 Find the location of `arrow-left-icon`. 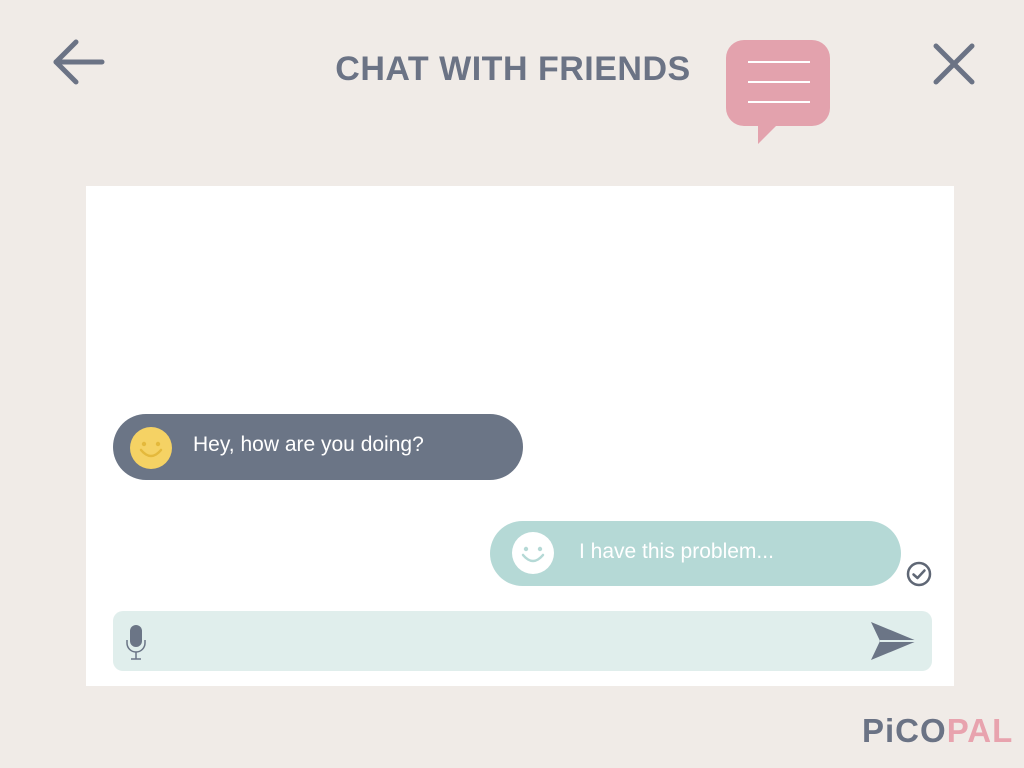

arrow-left-icon is located at coordinates (79, 62).